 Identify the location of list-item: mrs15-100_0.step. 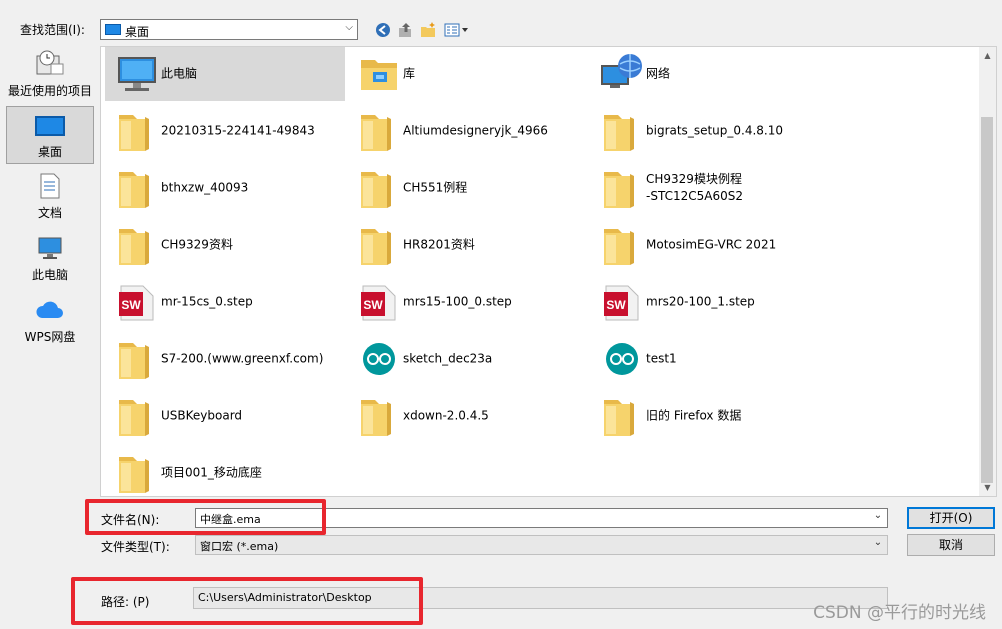
(467, 302).